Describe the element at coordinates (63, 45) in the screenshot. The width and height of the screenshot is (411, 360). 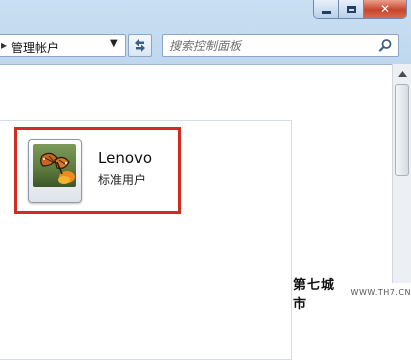
I see `address-bar: ▸ 管理帐户 ▼` at that location.